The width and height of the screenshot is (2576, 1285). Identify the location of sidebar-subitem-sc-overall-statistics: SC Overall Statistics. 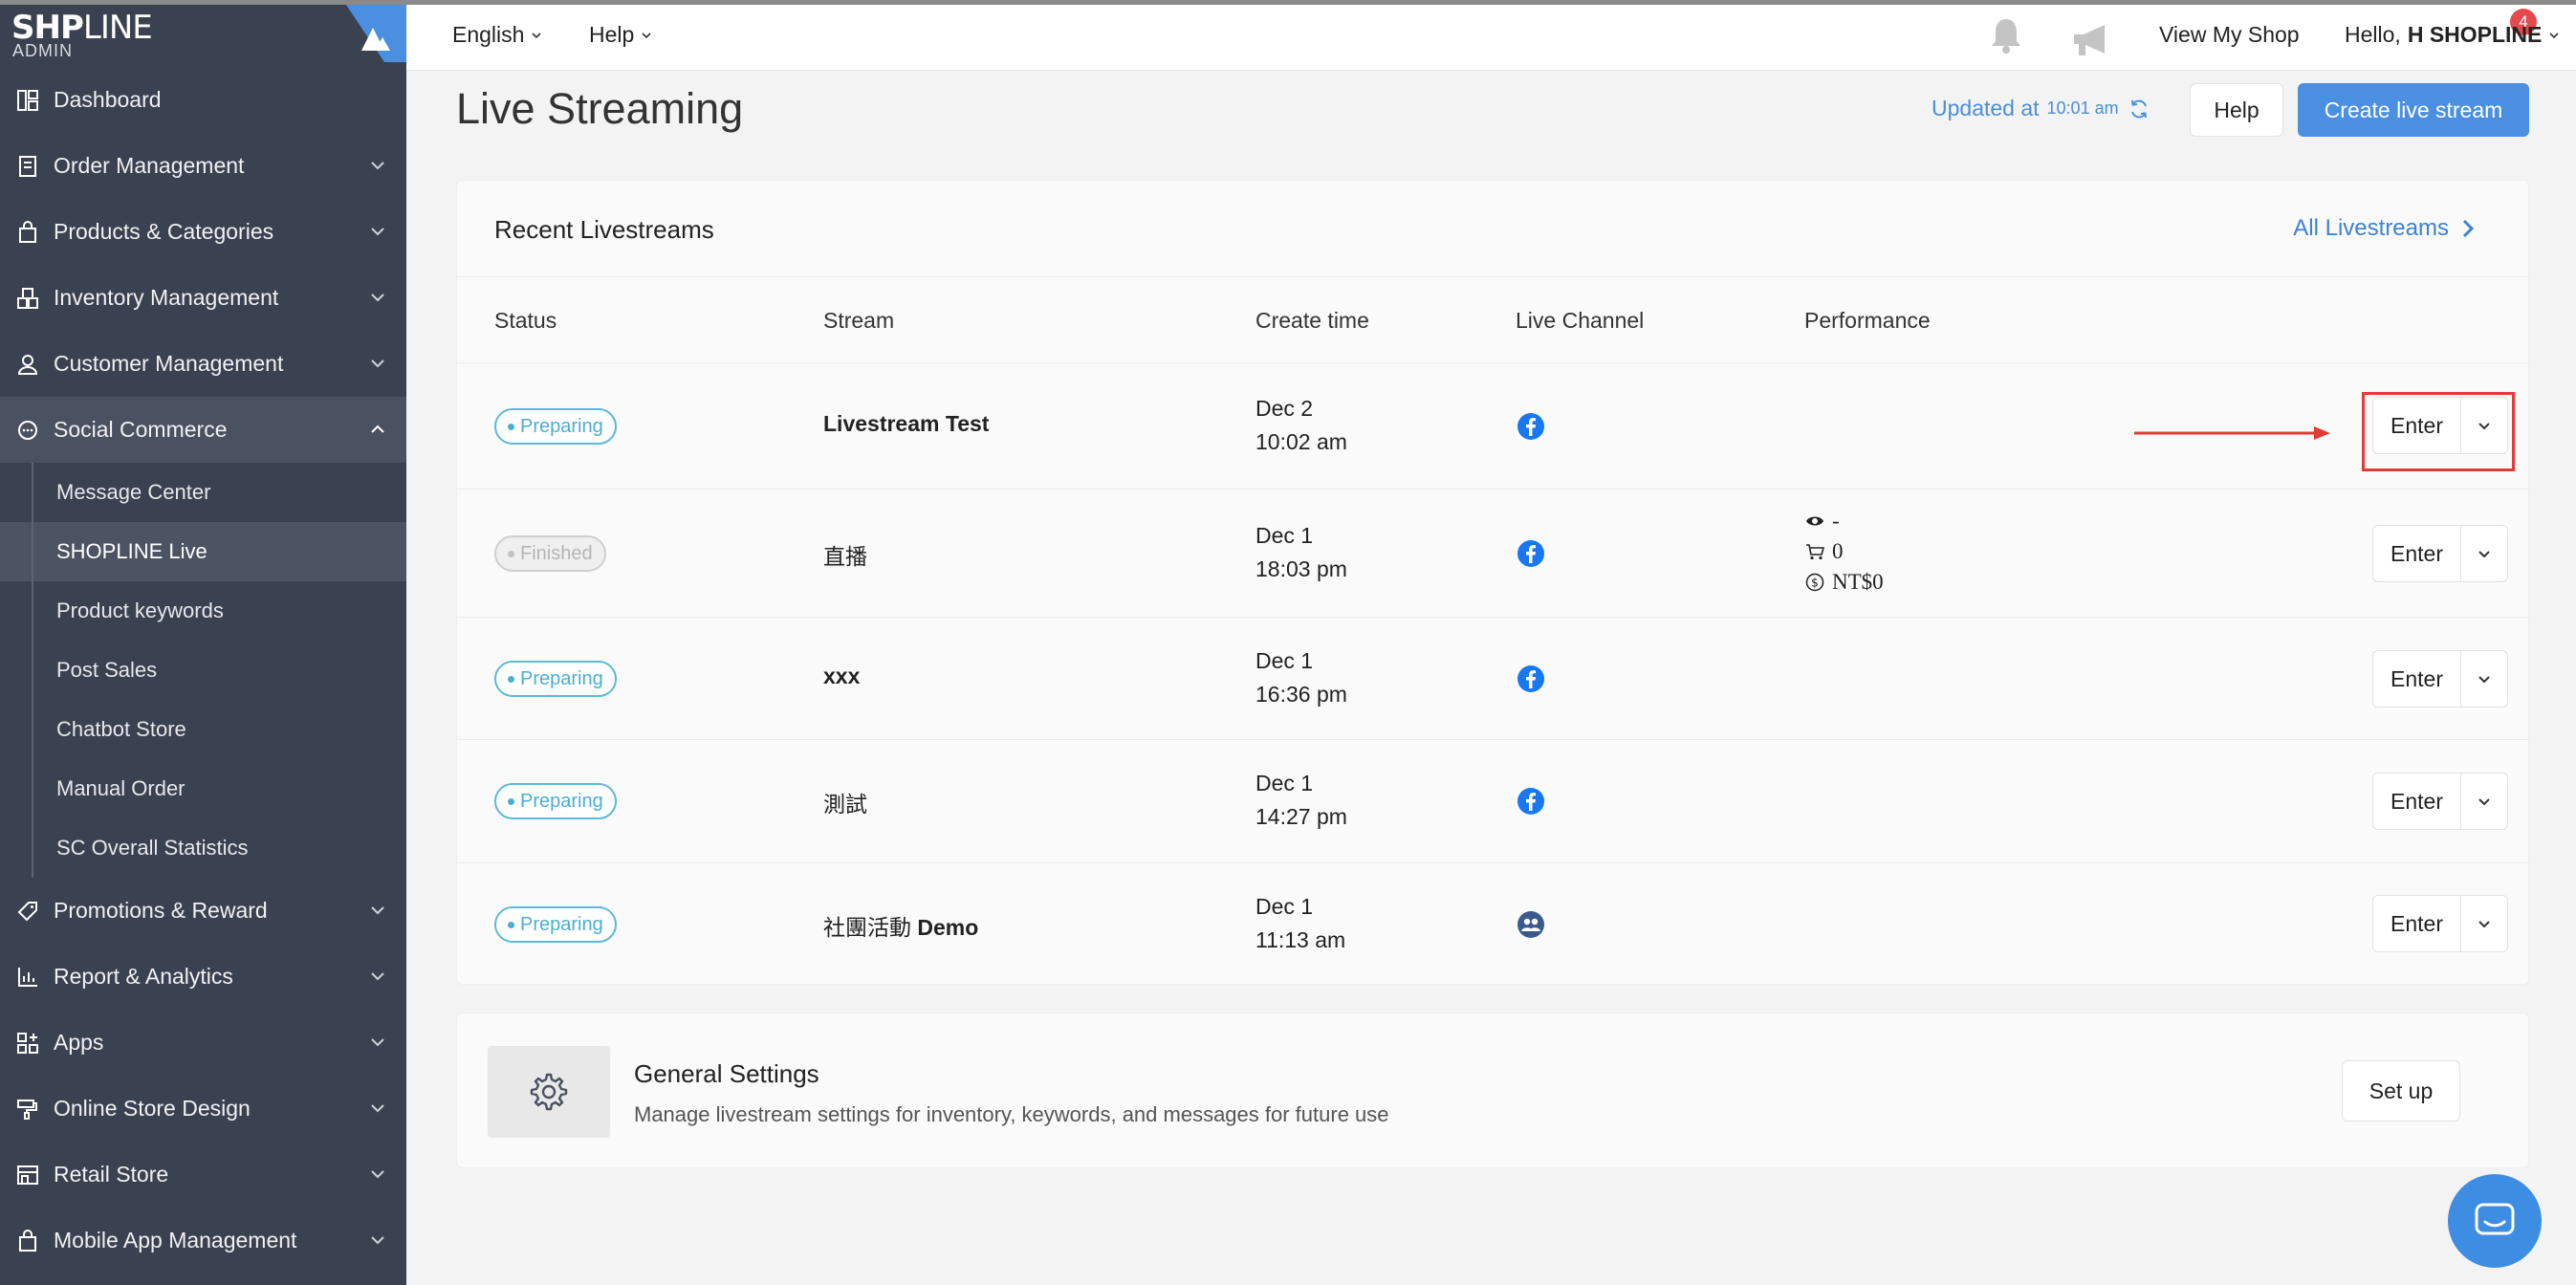
(203, 848).